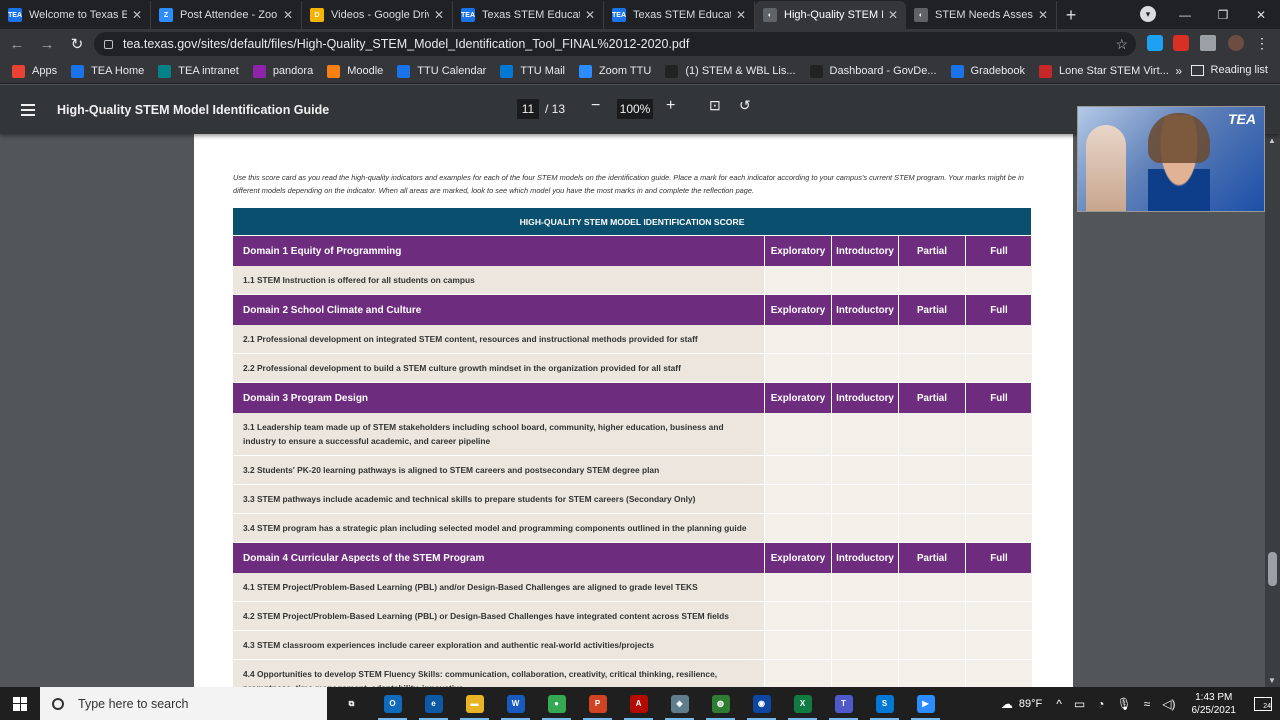  Describe the element at coordinates (1148, 14) in the screenshot. I see `tab-search-icon: ▾` at that location.